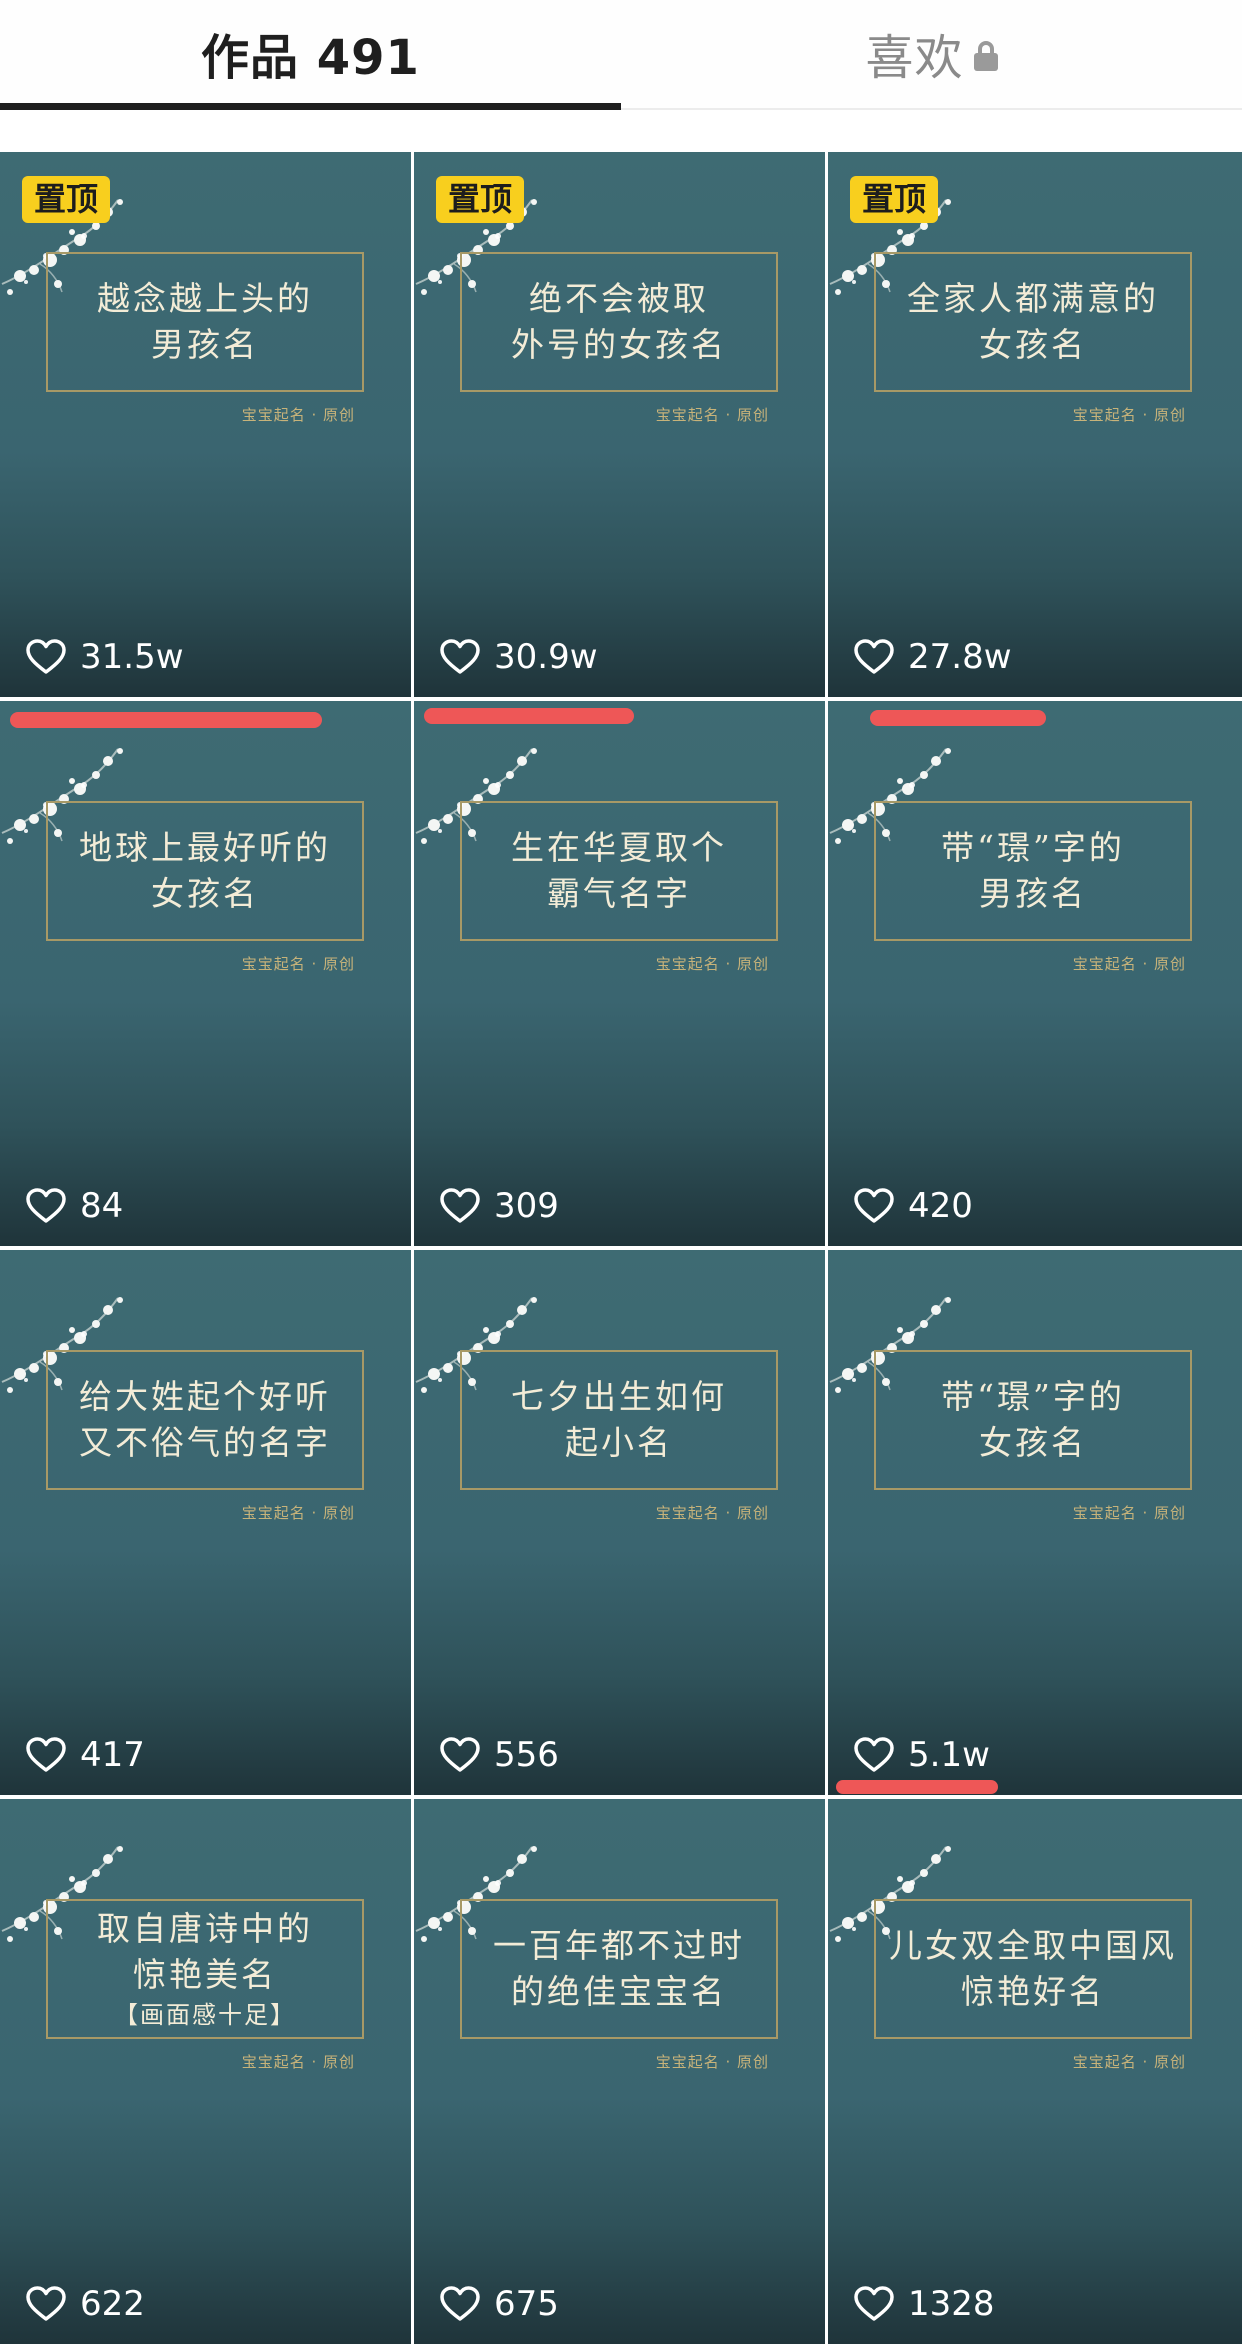 Image resolution: width=1242 pixels, height=2352 pixels. I want to click on video-title-line: 惊艳美名, so click(205, 1974).